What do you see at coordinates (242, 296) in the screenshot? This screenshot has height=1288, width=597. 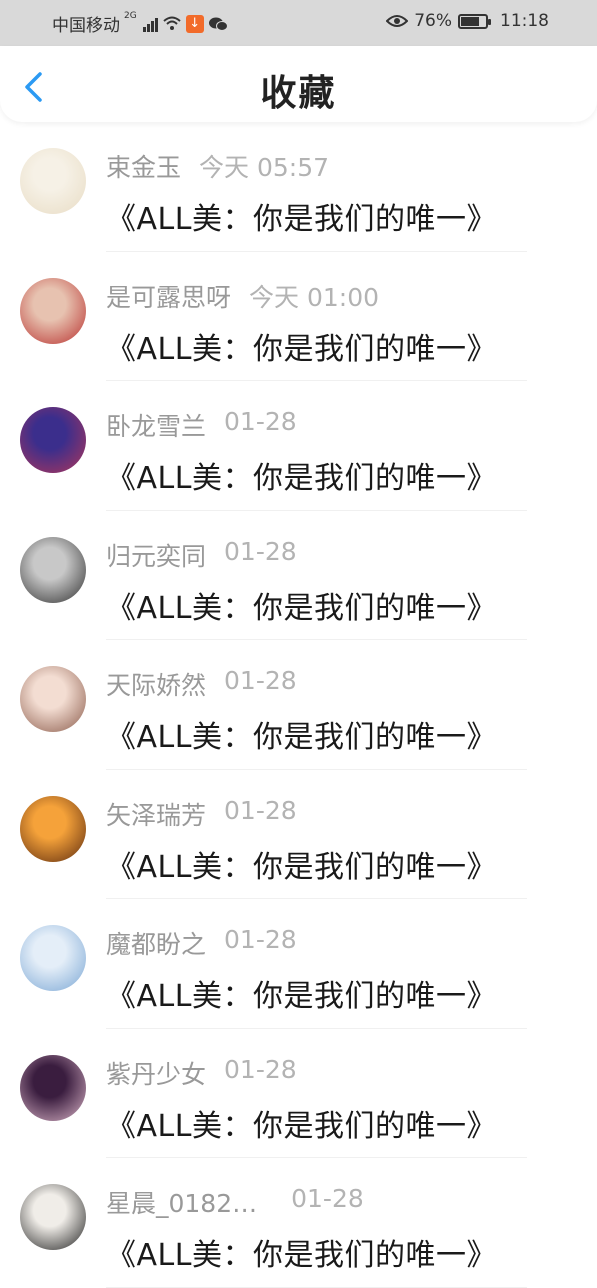 I see `item-meta: 是可露思呀 今天 01:00` at bounding box center [242, 296].